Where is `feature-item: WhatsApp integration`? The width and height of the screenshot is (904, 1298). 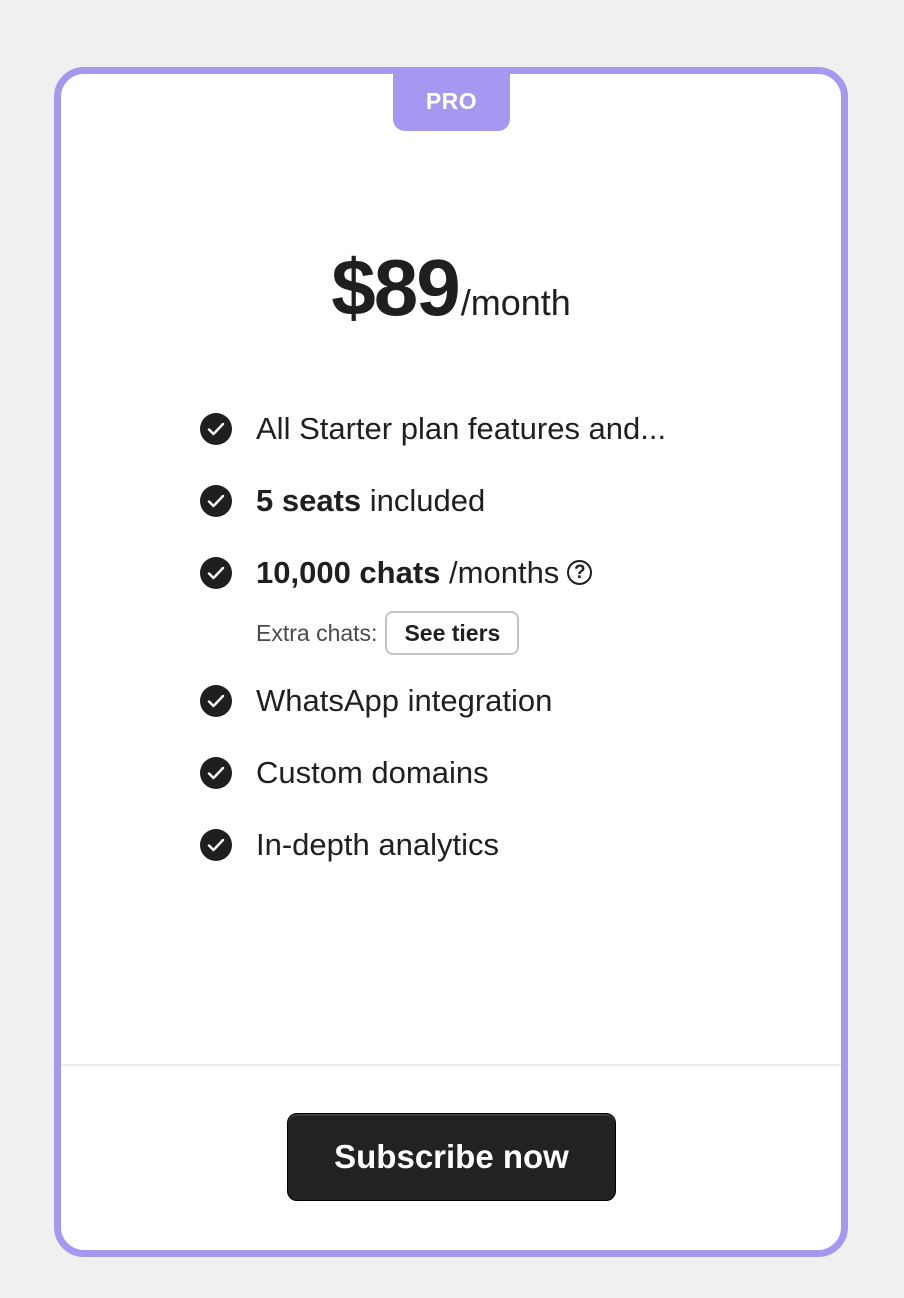
feature-item: WhatsApp integration is located at coordinates (376, 701).